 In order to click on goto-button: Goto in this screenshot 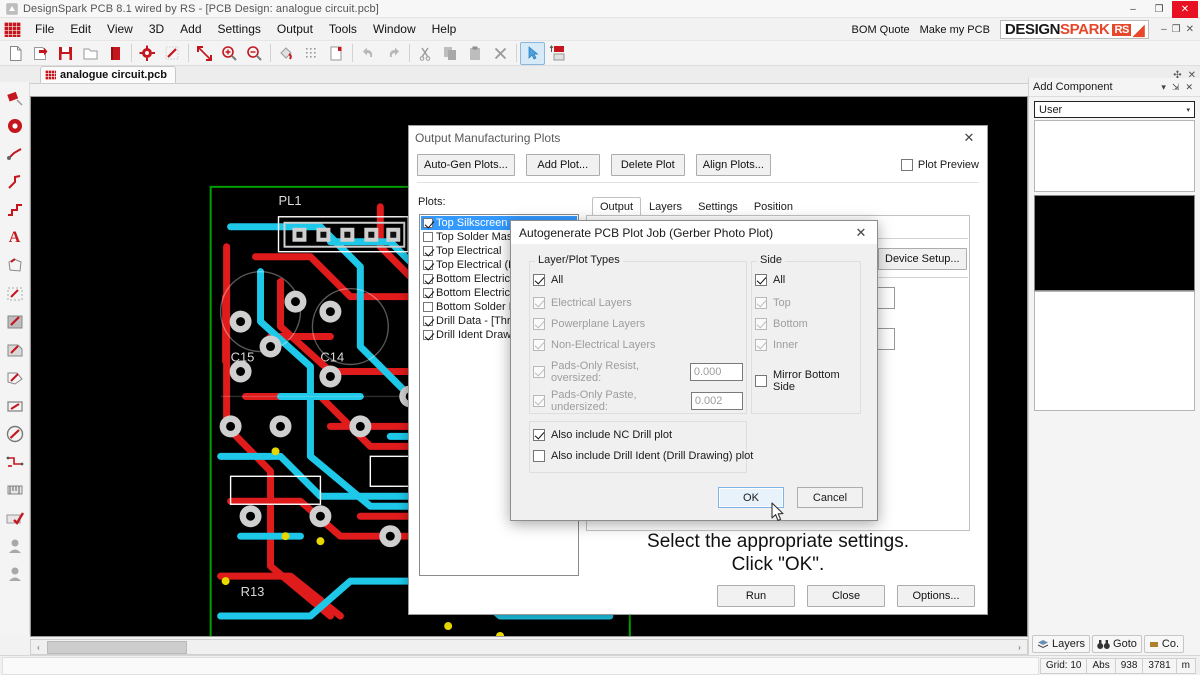, I will do `click(1117, 644)`.